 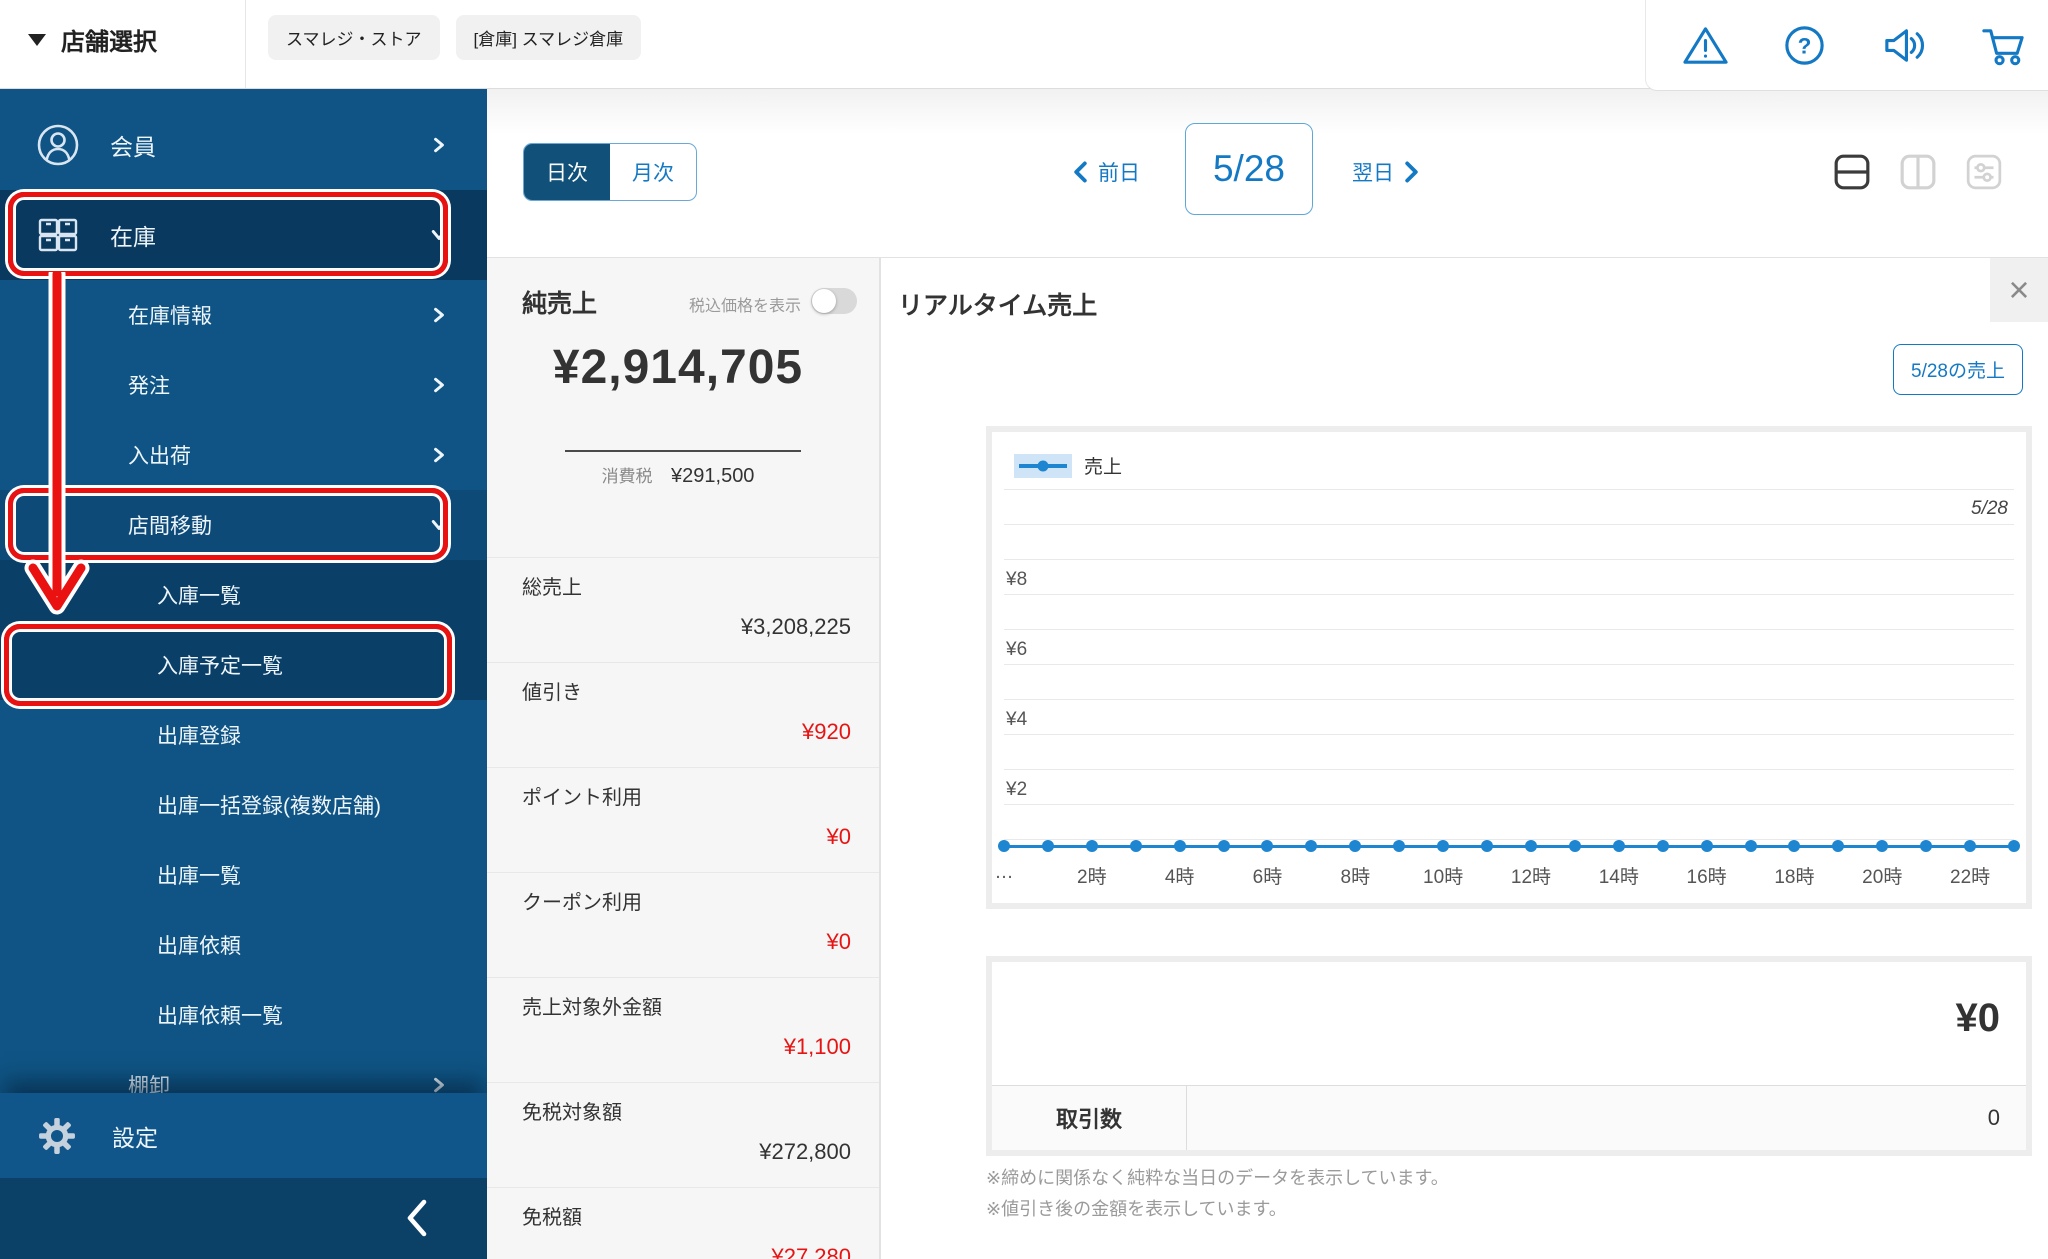 What do you see at coordinates (2019, 290) in the screenshot?
I see `close-icon: ×` at bounding box center [2019, 290].